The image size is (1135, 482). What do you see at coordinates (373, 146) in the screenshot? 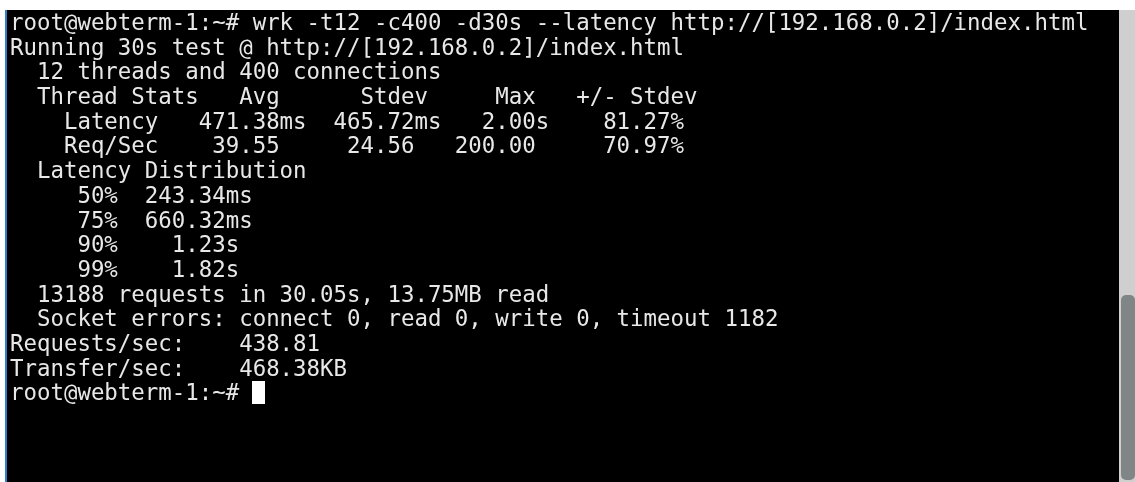
I see `terminal-line: Req/Sec 39.55 24.56 200.00 70.97%` at bounding box center [373, 146].